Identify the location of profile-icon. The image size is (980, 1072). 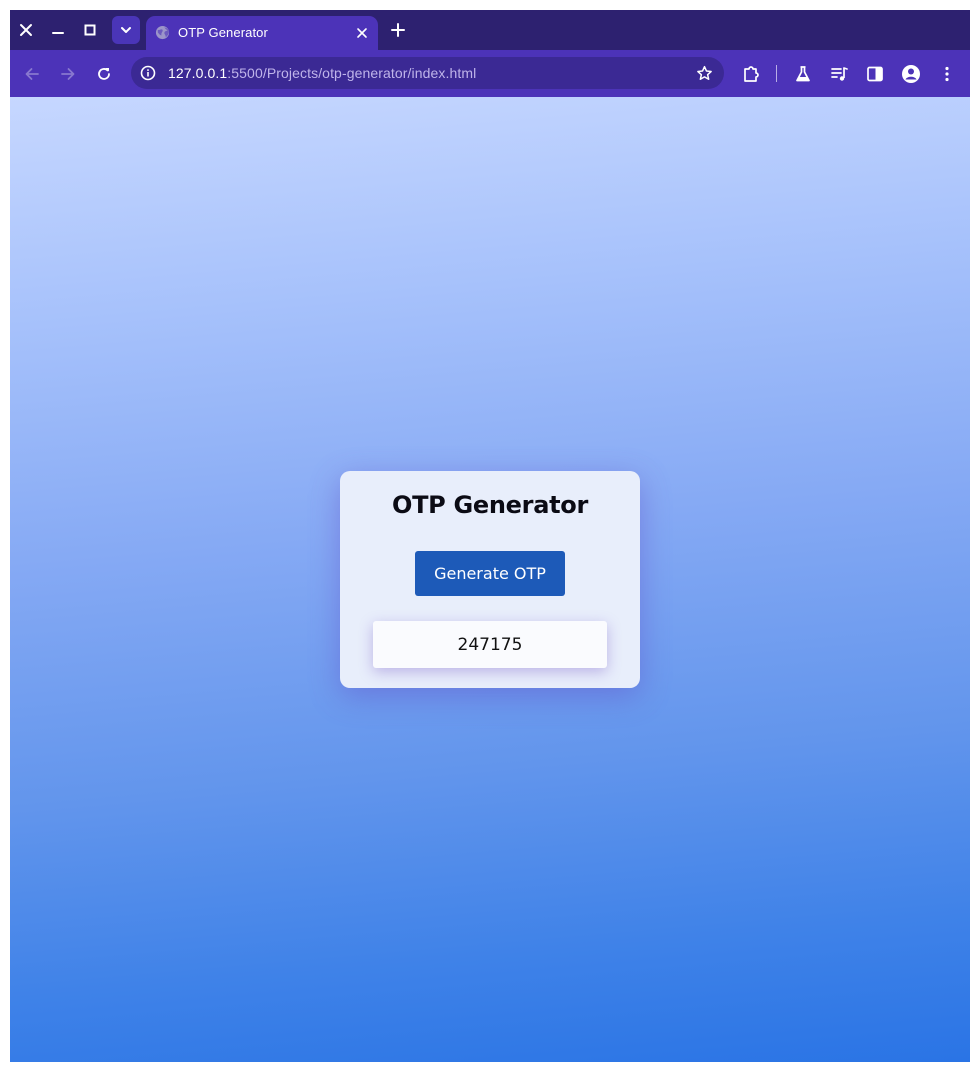
(911, 74).